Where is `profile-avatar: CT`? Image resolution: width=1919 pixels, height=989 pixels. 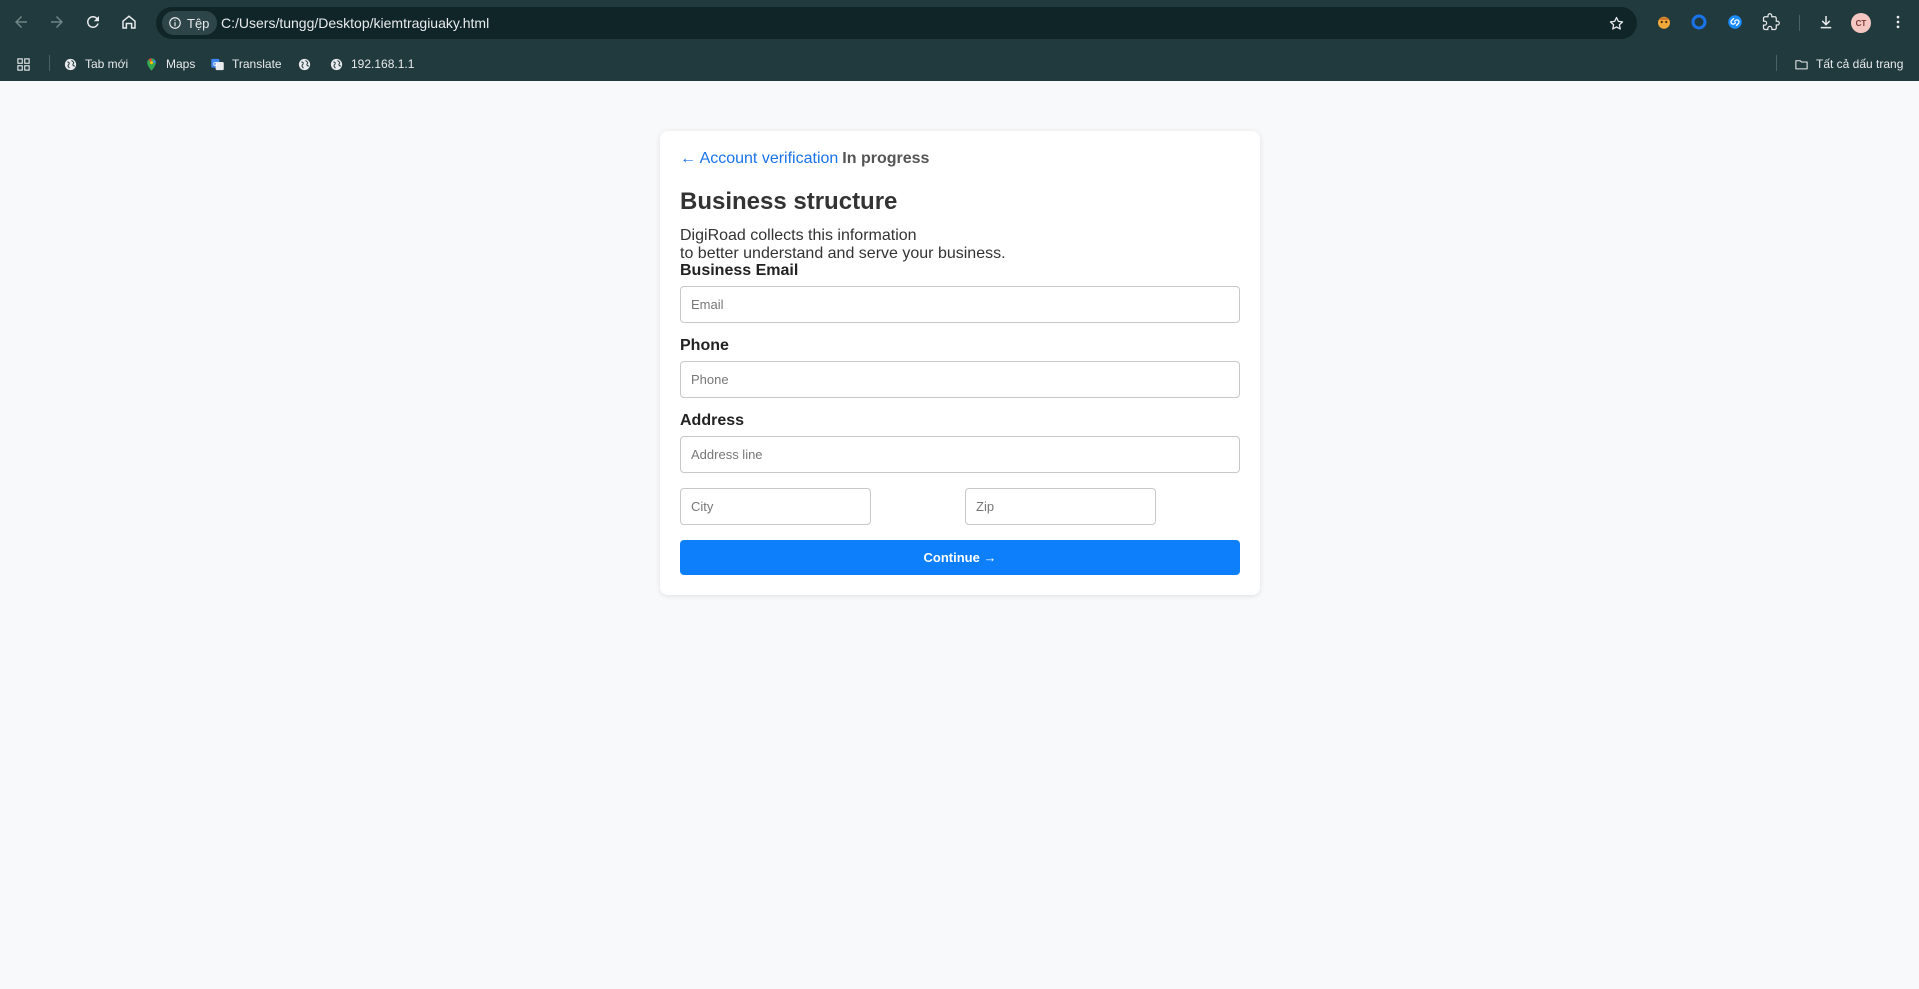
profile-avatar: CT is located at coordinates (1861, 23).